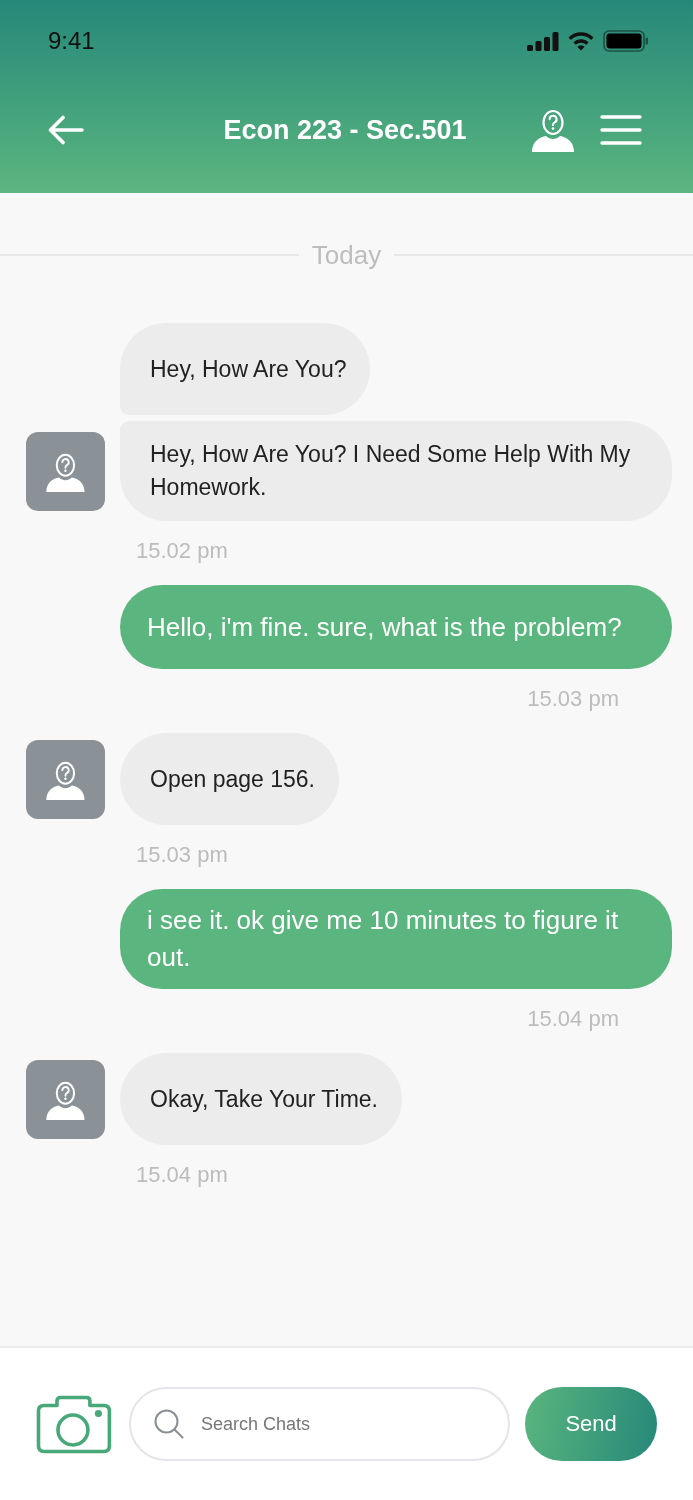 The image size is (693, 1500). What do you see at coordinates (168, 1424) in the screenshot?
I see `search-icon` at bounding box center [168, 1424].